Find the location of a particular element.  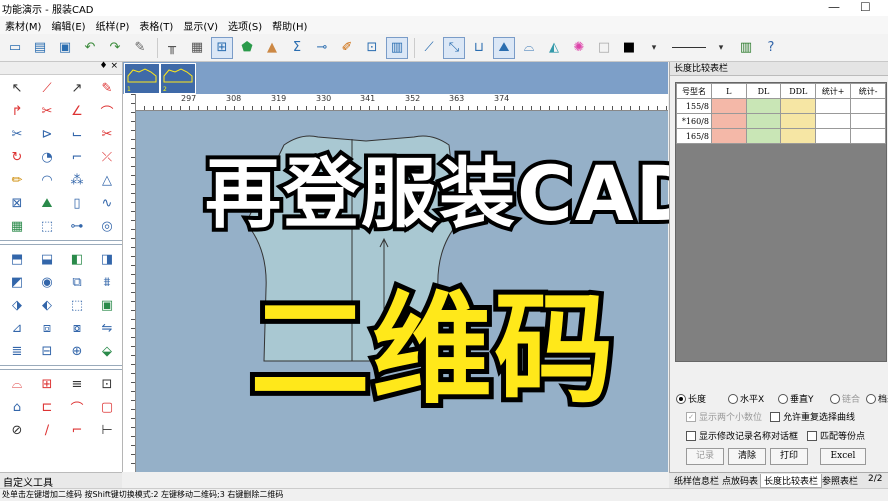

square-tool-icon: ▢ is located at coordinates (107, 407).